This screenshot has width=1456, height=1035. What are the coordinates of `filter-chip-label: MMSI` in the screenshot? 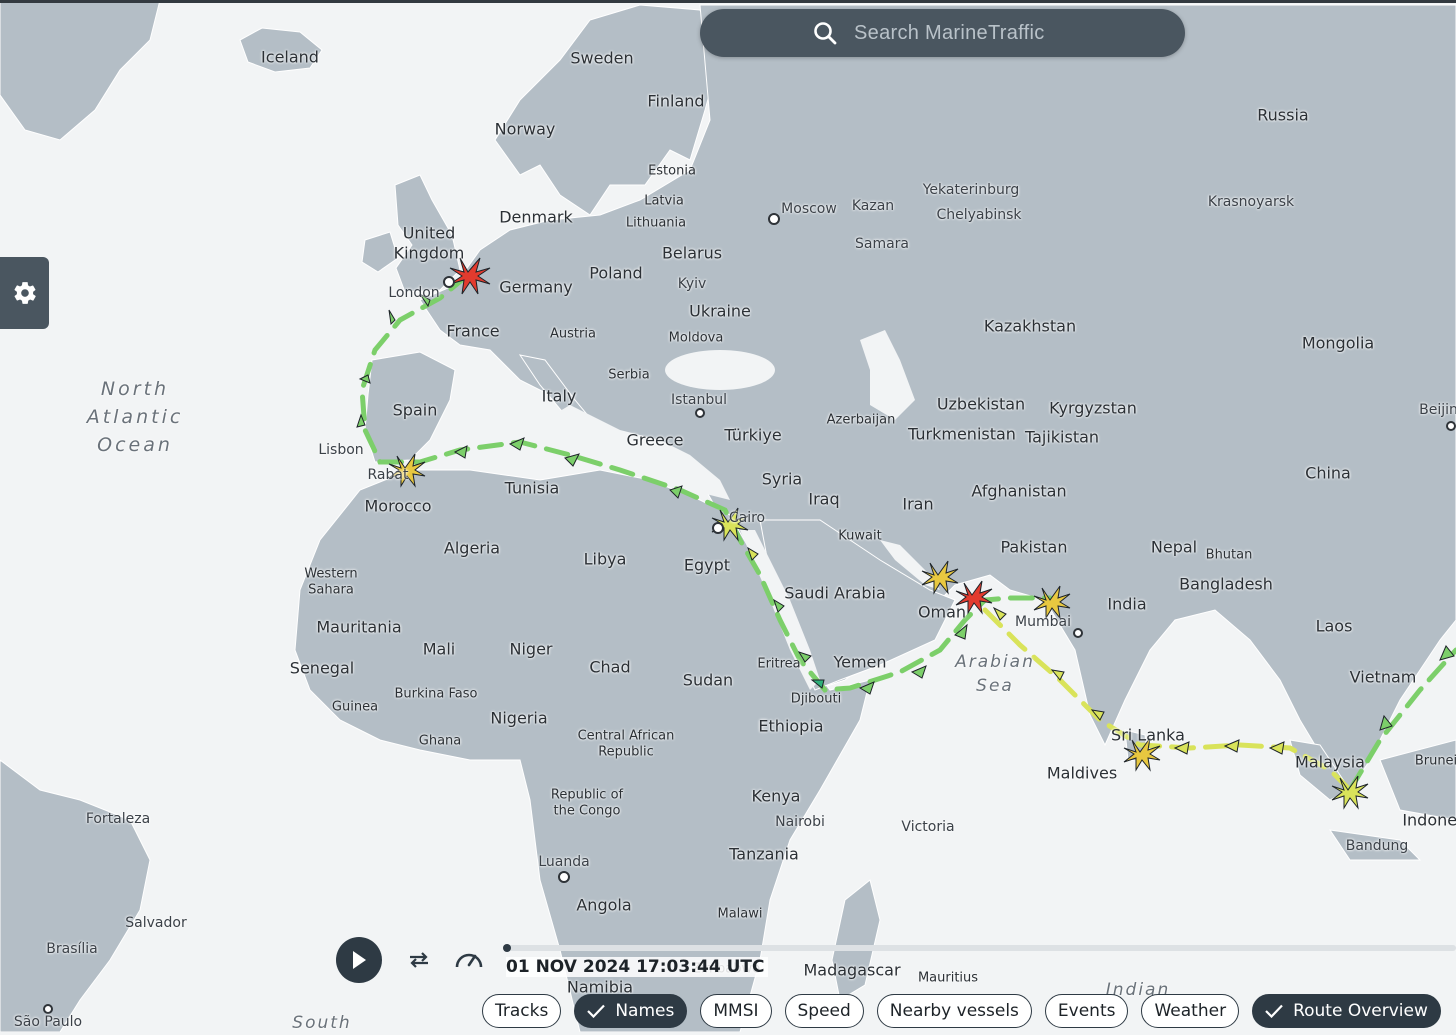 It's located at (736, 1011).